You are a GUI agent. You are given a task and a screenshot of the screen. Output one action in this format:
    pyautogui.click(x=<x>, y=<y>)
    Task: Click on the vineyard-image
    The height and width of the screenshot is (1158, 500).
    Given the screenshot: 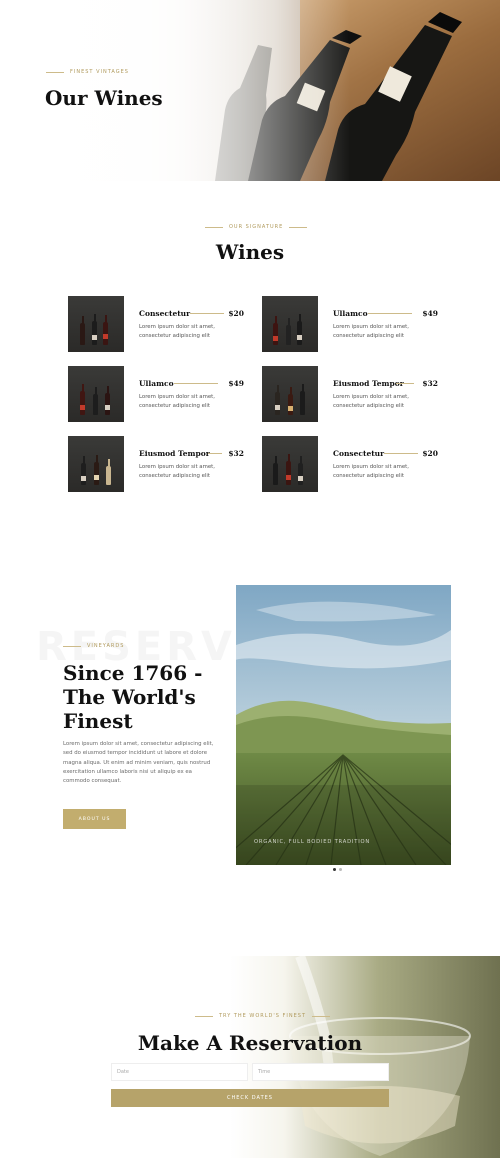 What is the action you would take?
    pyautogui.click(x=343, y=725)
    